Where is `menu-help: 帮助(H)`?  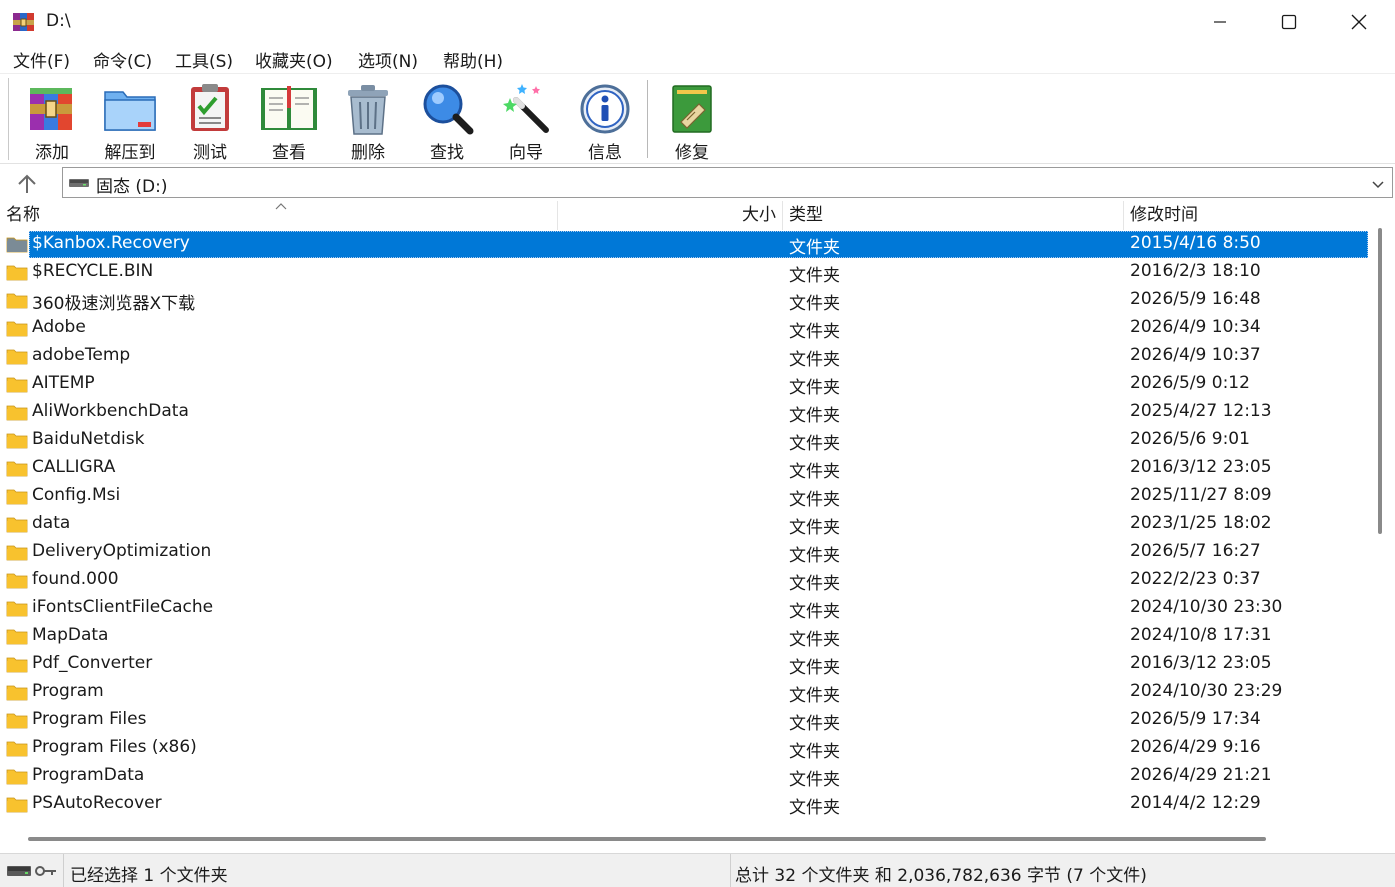 menu-help: 帮助(H) is located at coordinates (473, 59).